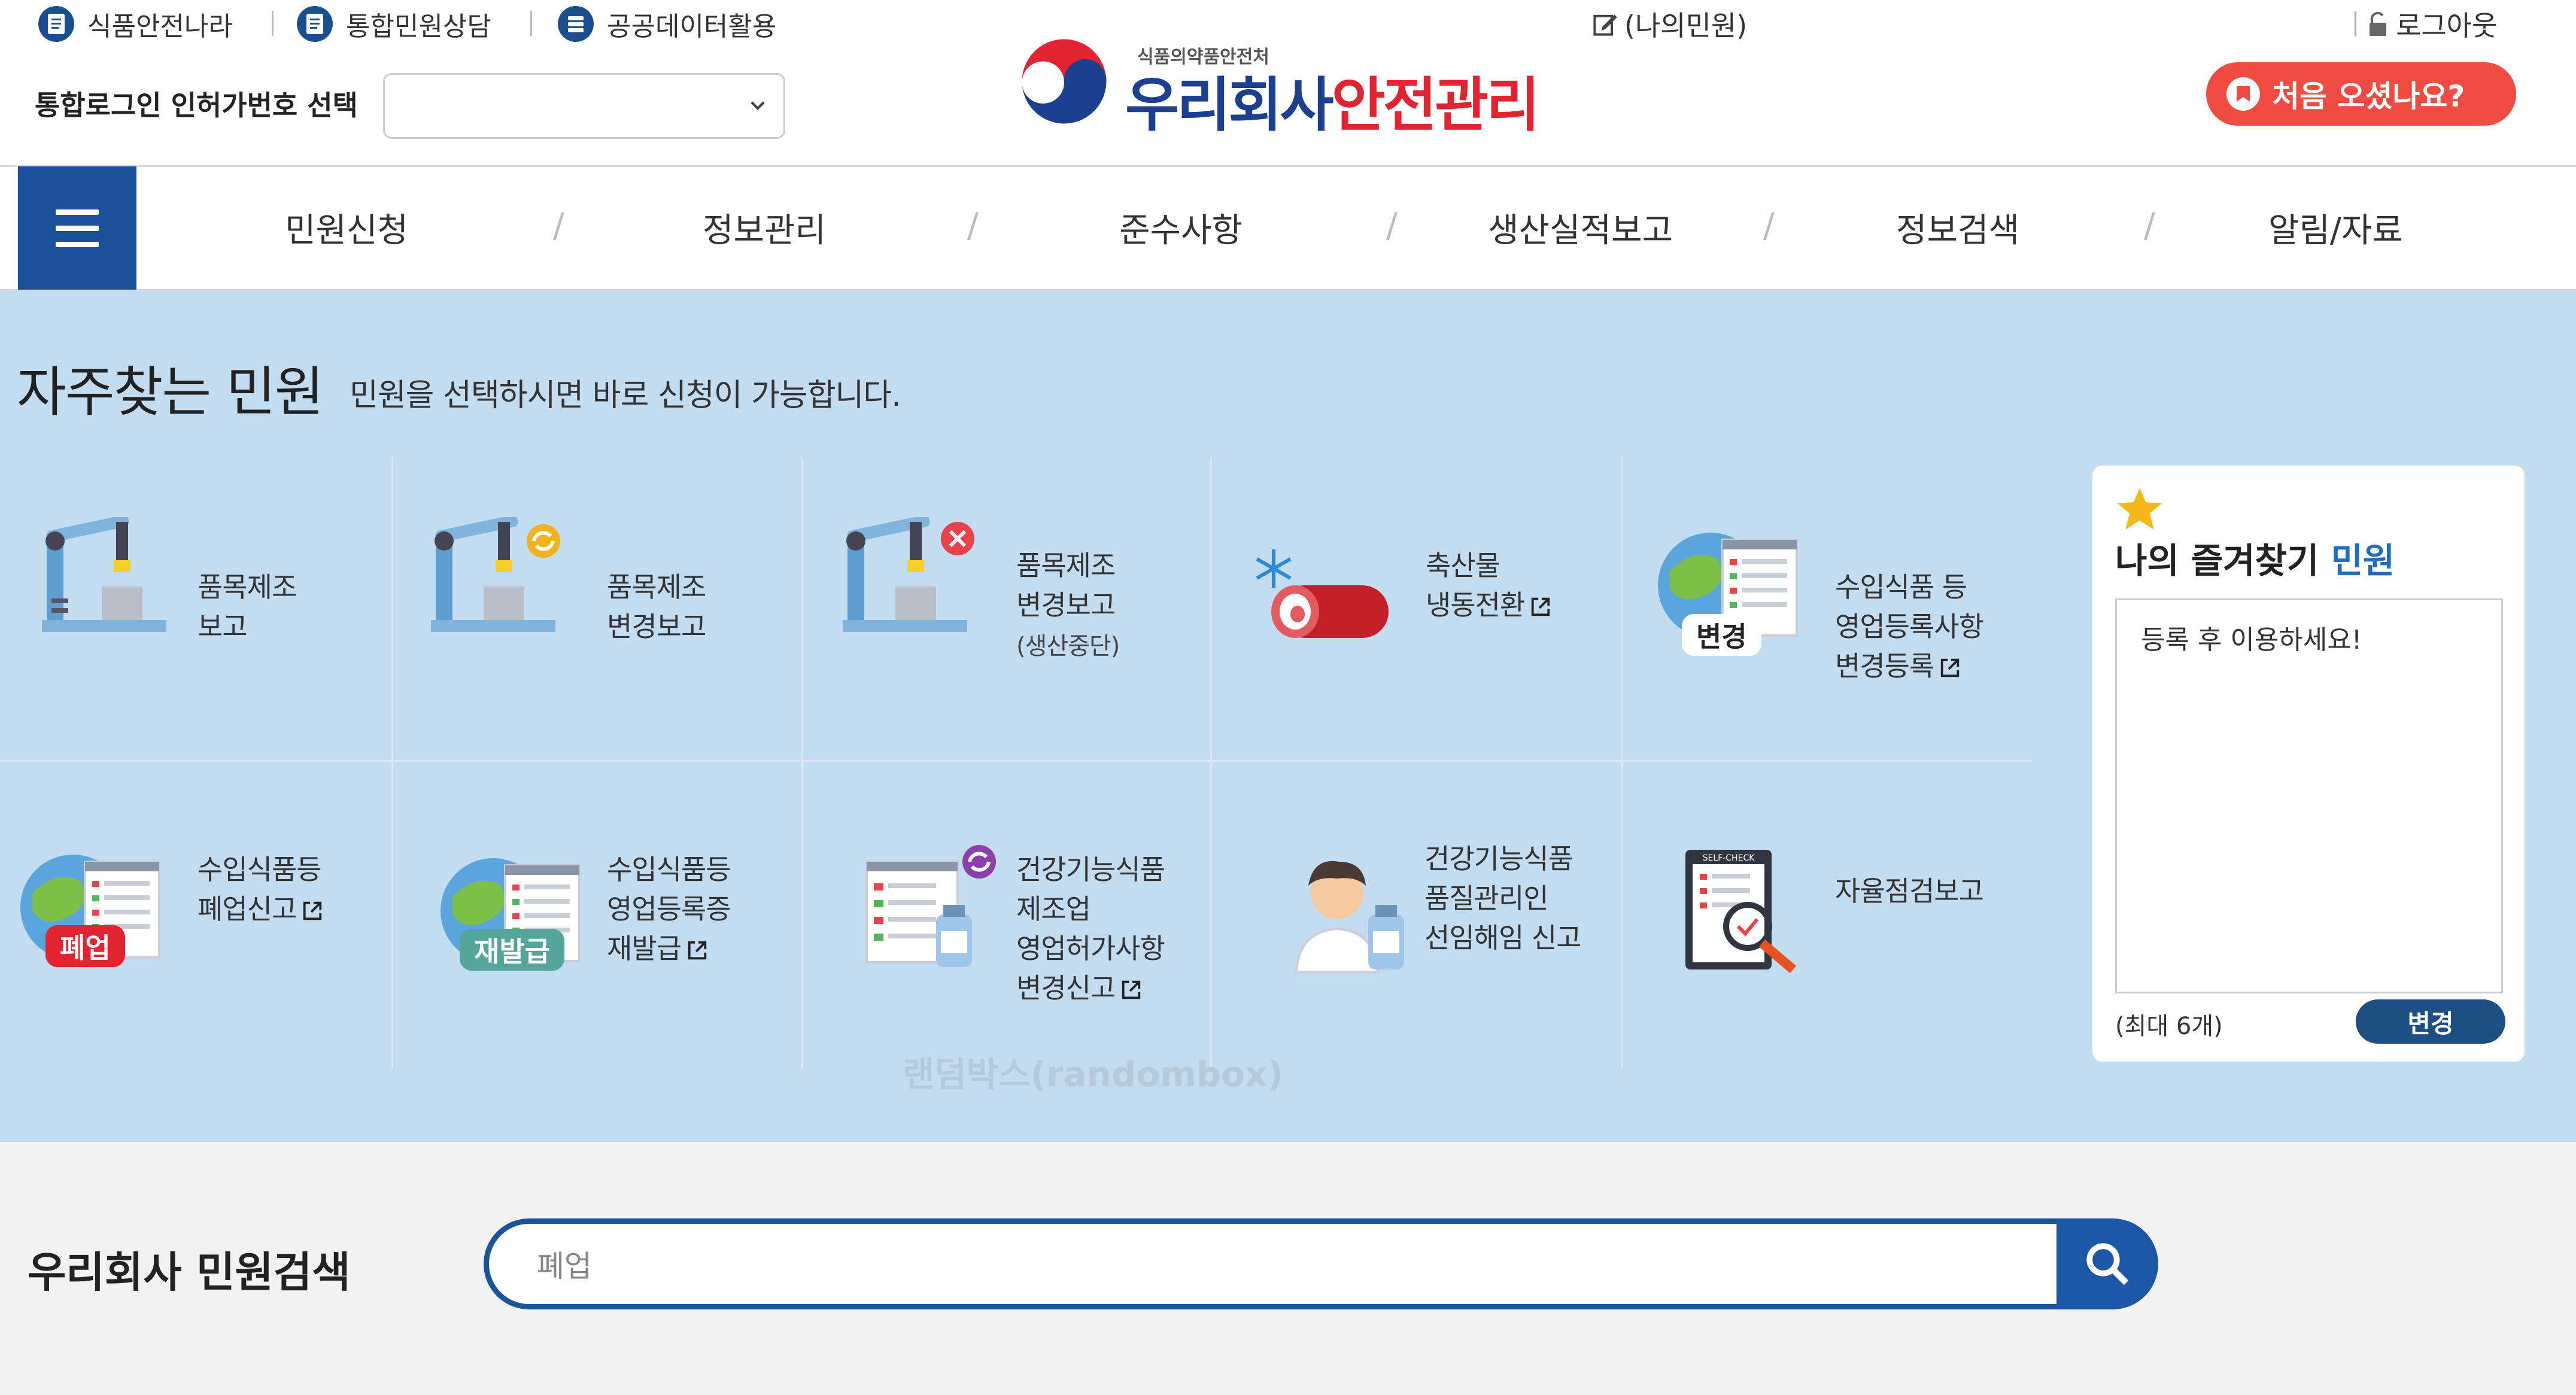  What do you see at coordinates (1827, 608) in the screenshot?
I see `tile-import-reg-change: 변경 수입식품 등 영업등록사항 변경등록` at bounding box center [1827, 608].